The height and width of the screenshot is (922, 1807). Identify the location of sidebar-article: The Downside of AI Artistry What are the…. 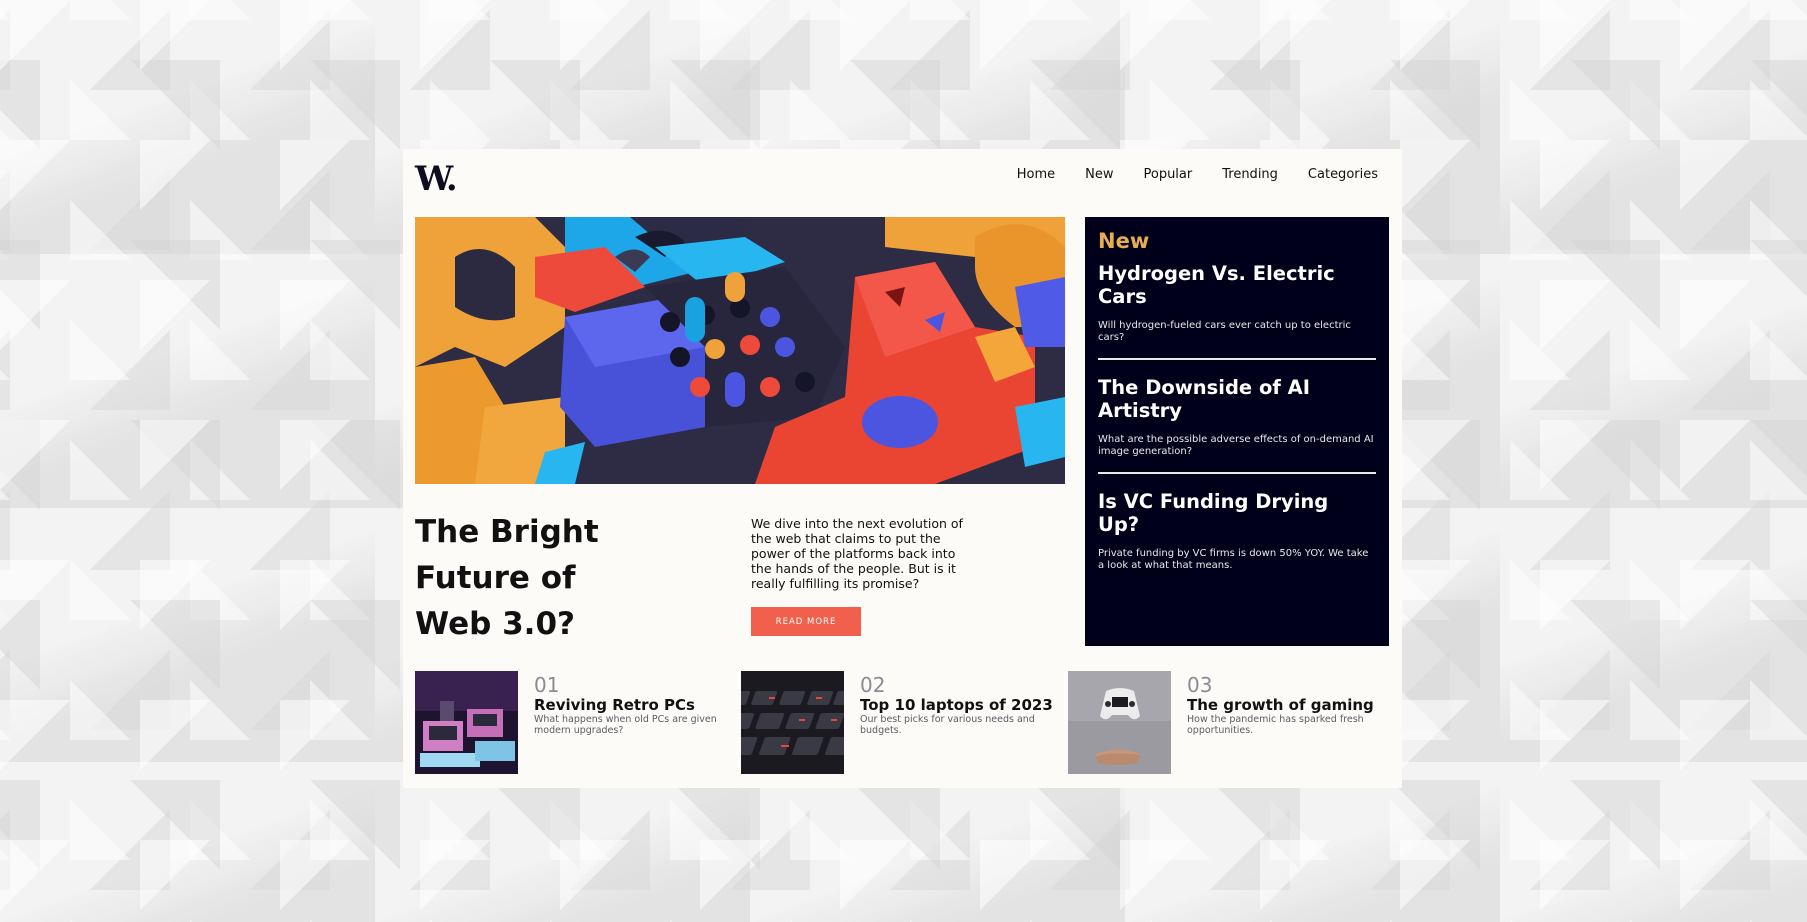
(1237, 415).